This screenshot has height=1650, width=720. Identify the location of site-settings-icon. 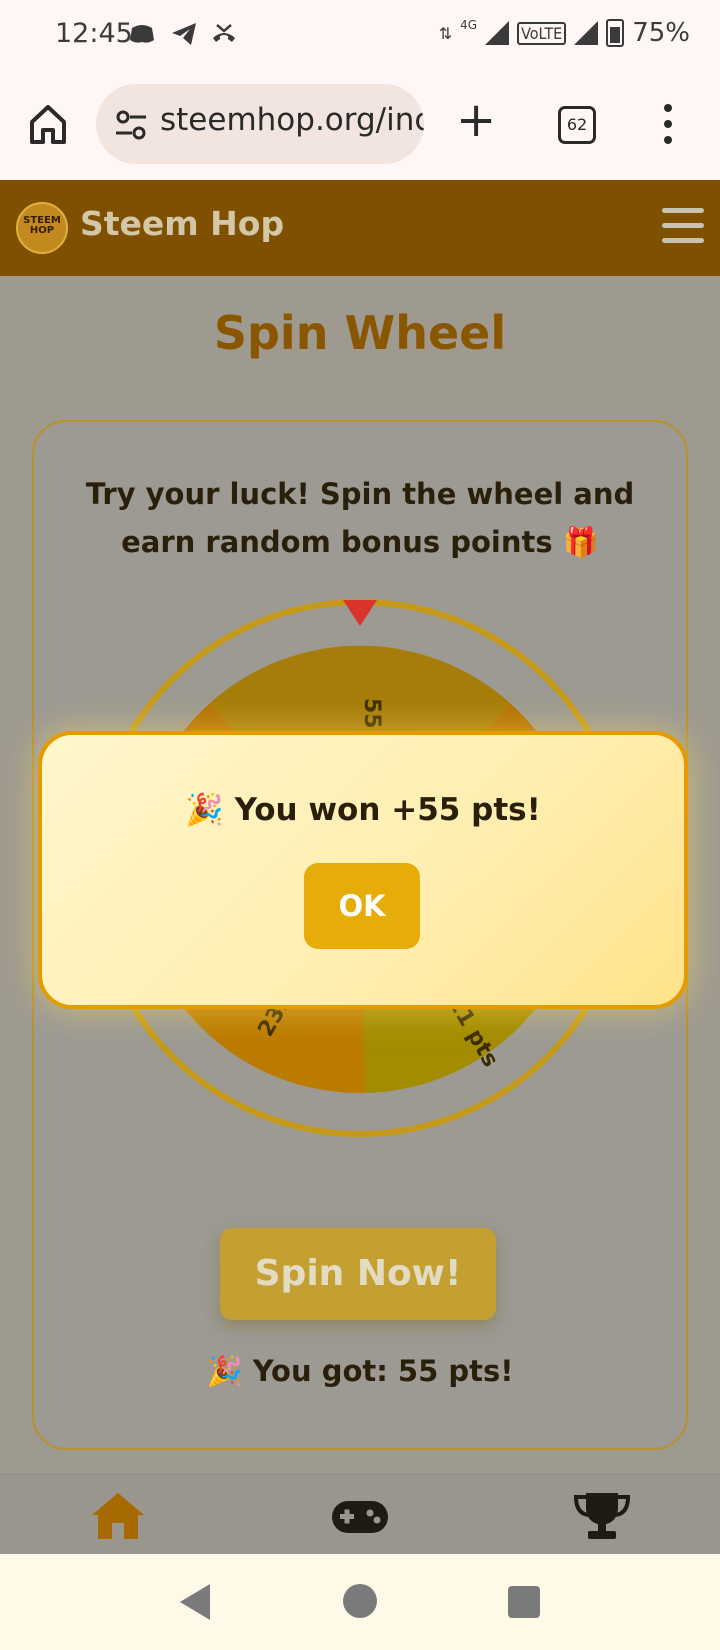
(131, 125).